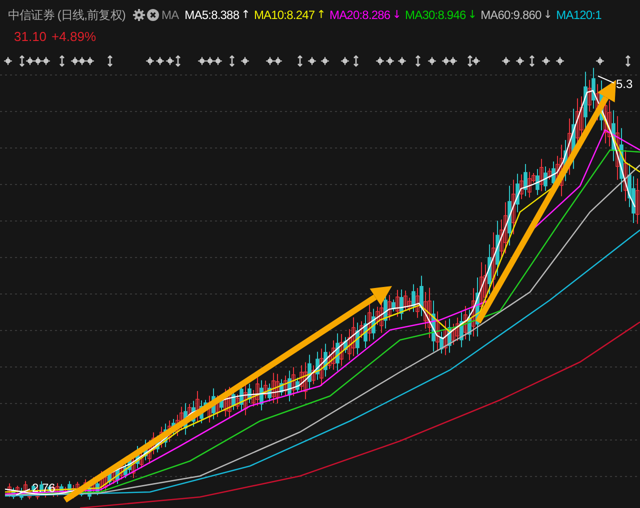 Image resolution: width=640 pixels, height=508 pixels. Describe the element at coordinates (212, 15) in the screenshot. I see `ma-value: MA5:8.388` at that location.